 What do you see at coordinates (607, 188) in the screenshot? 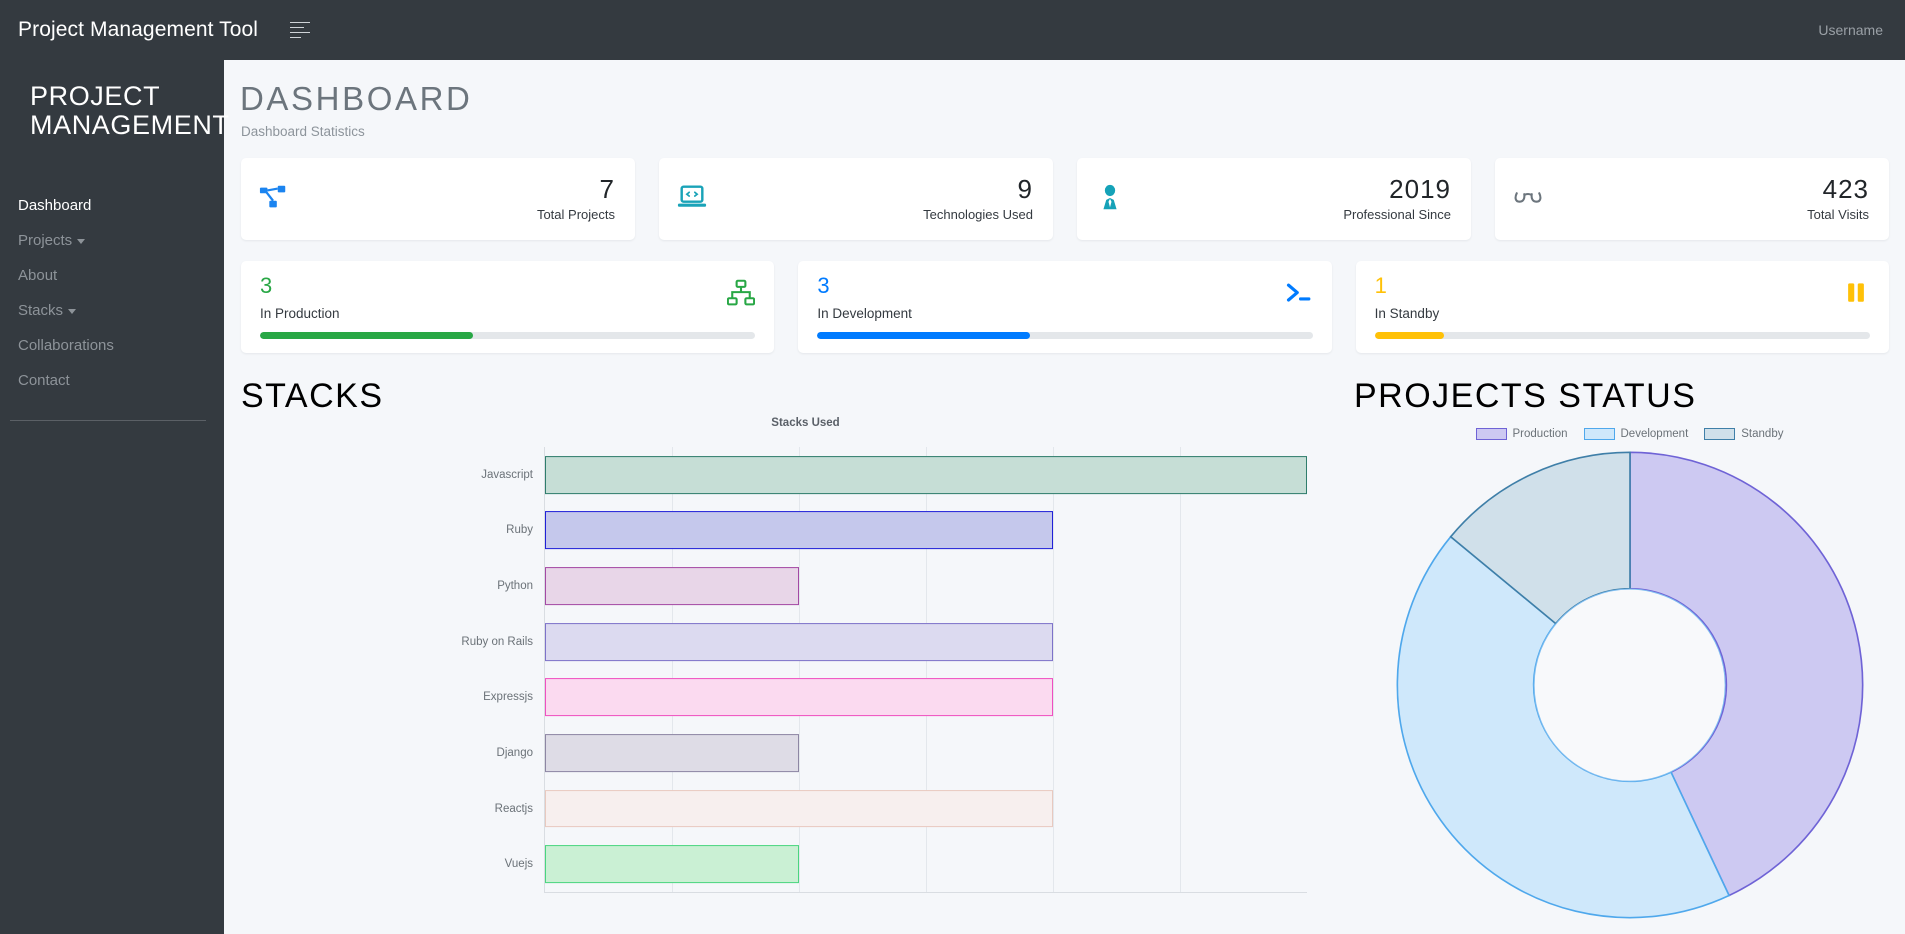
I see `stat-value: 7` at bounding box center [607, 188].